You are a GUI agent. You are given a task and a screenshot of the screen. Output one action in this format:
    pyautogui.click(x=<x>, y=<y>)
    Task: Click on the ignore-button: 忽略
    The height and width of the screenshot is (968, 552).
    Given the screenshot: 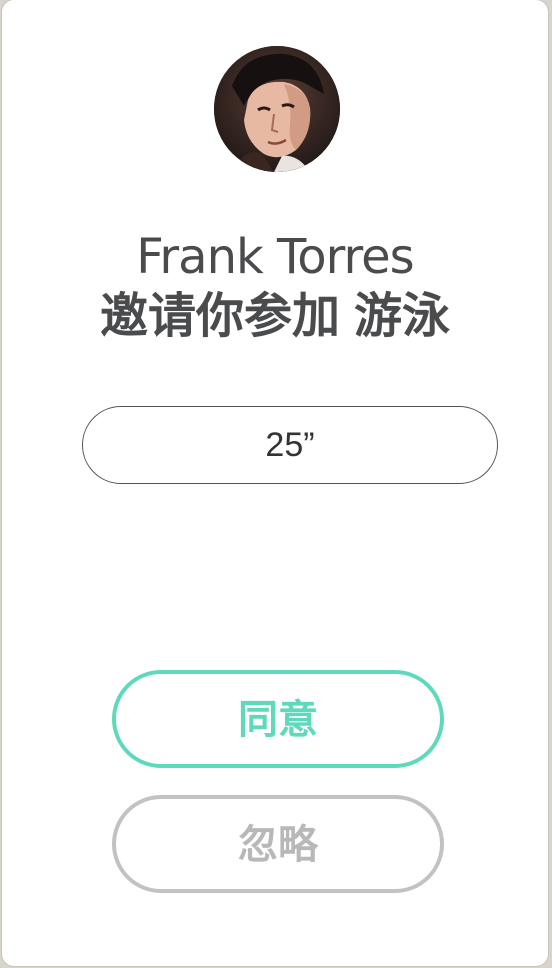 What is the action you would take?
    pyautogui.click(x=278, y=844)
    